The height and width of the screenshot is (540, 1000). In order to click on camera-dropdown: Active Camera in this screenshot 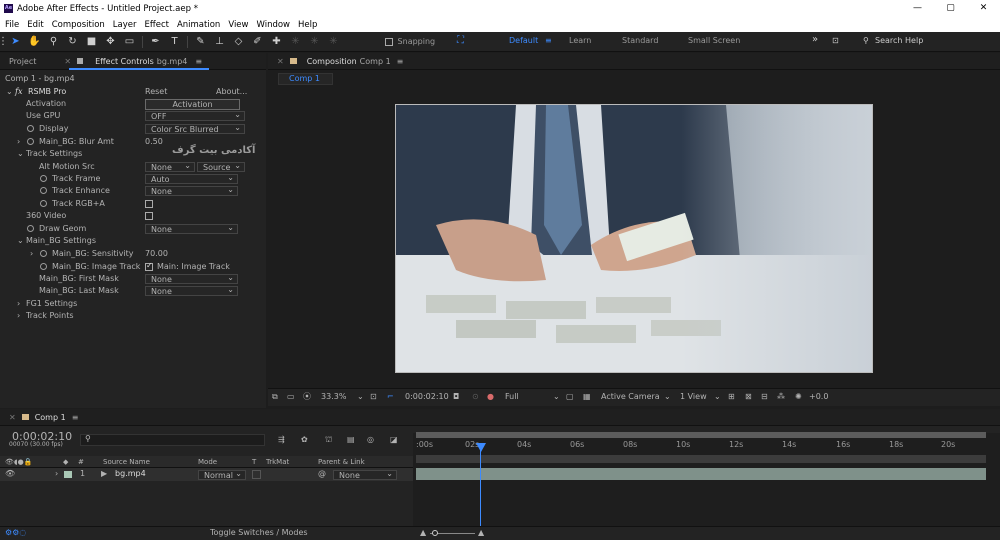, I will do `click(630, 397)`.